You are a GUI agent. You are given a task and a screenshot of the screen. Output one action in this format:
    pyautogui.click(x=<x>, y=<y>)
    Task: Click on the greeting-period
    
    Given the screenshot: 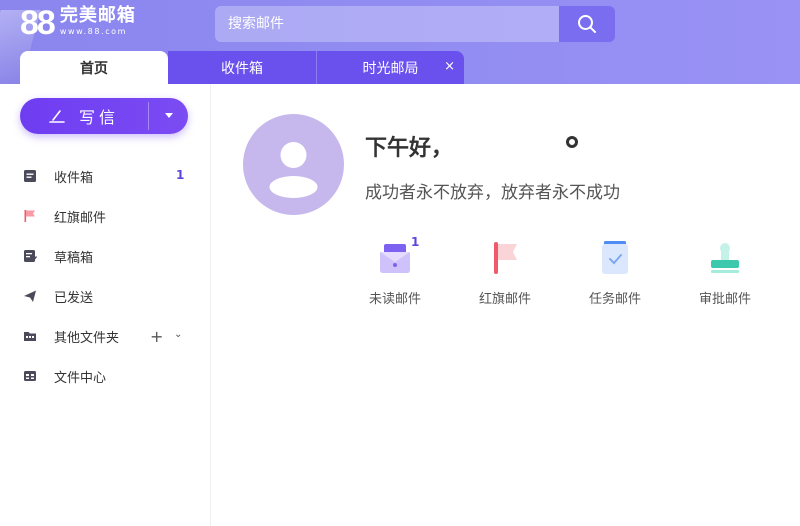 What is the action you would take?
    pyautogui.click(x=572, y=142)
    